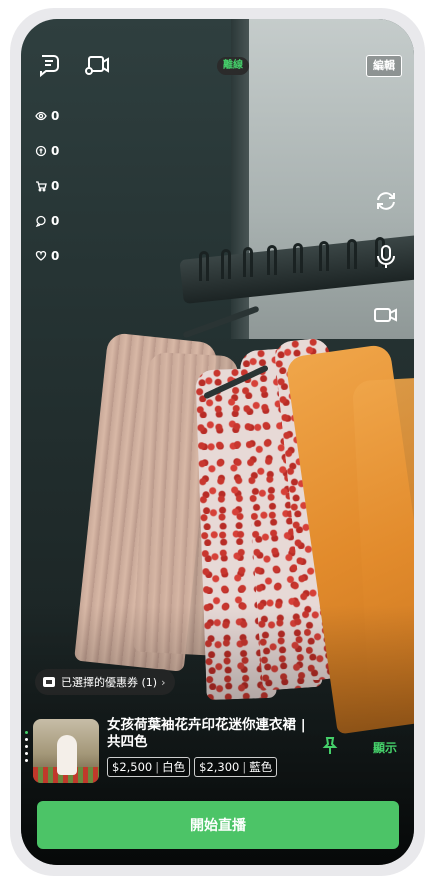  Describe the element at coordinates (55, 151) in the screenshot. I see `coin-count-value: 0` at that location.